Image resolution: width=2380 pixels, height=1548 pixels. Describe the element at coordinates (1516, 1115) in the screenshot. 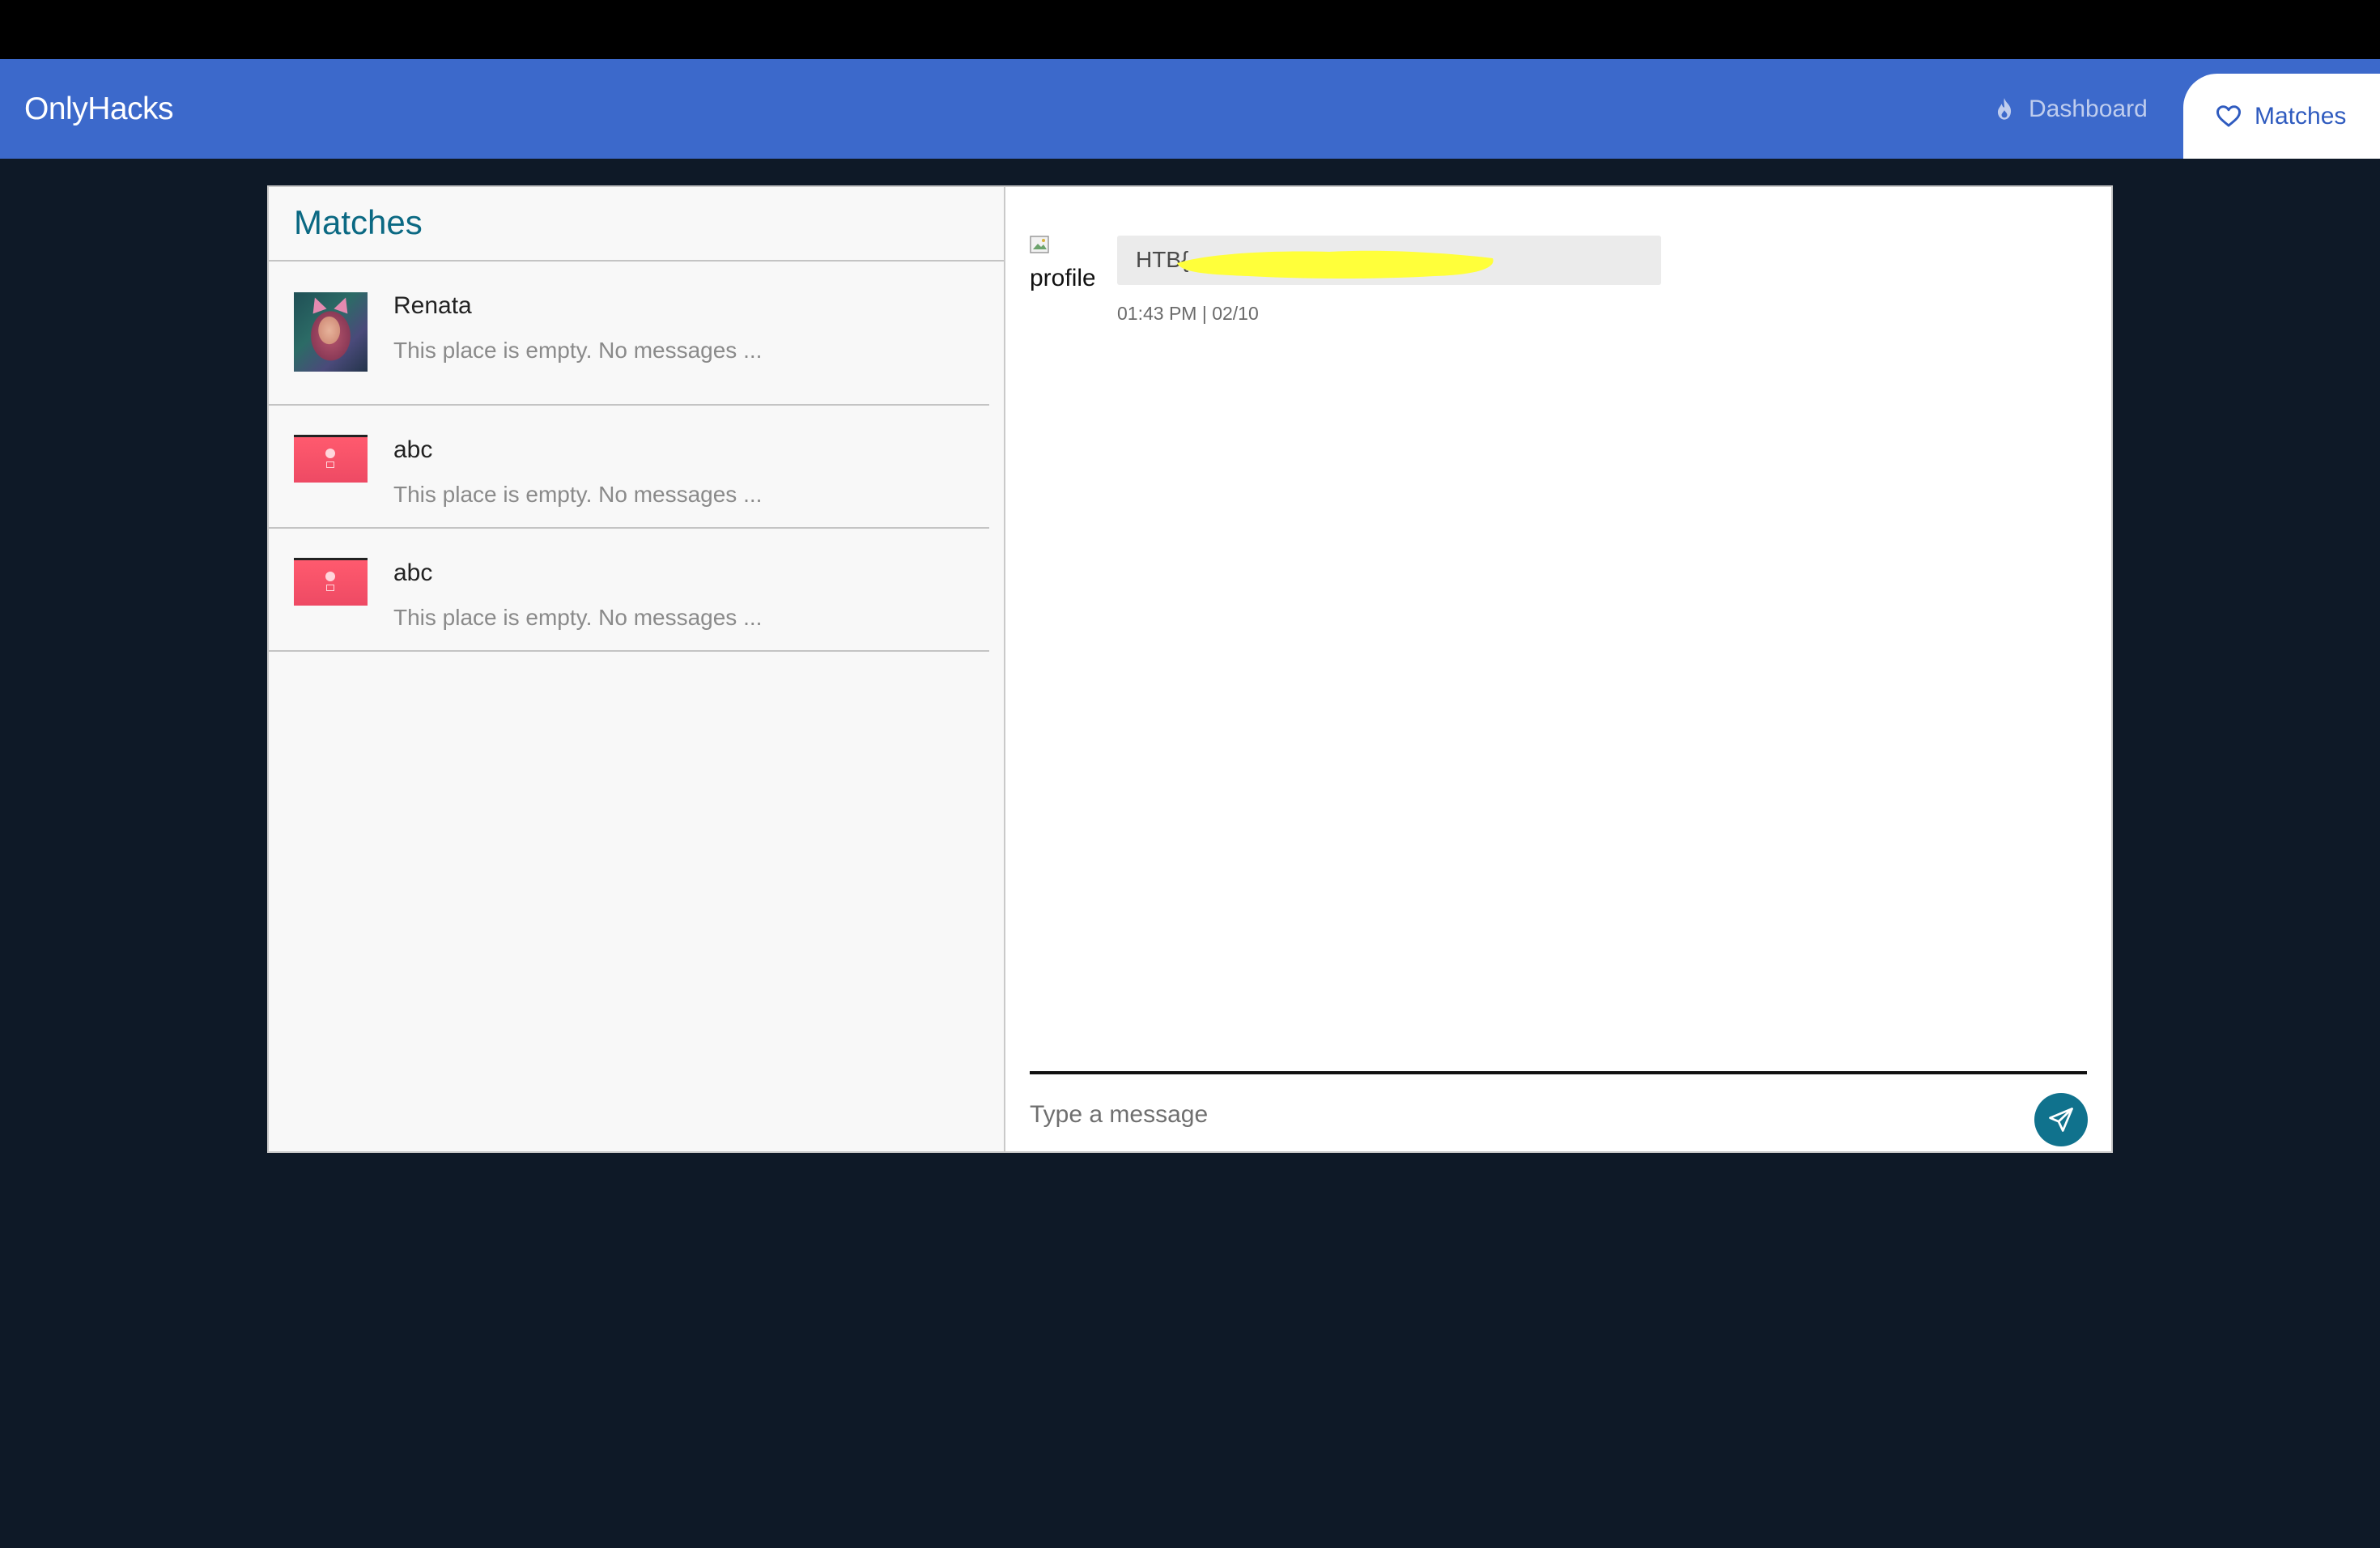

I see `message-input` at that location.